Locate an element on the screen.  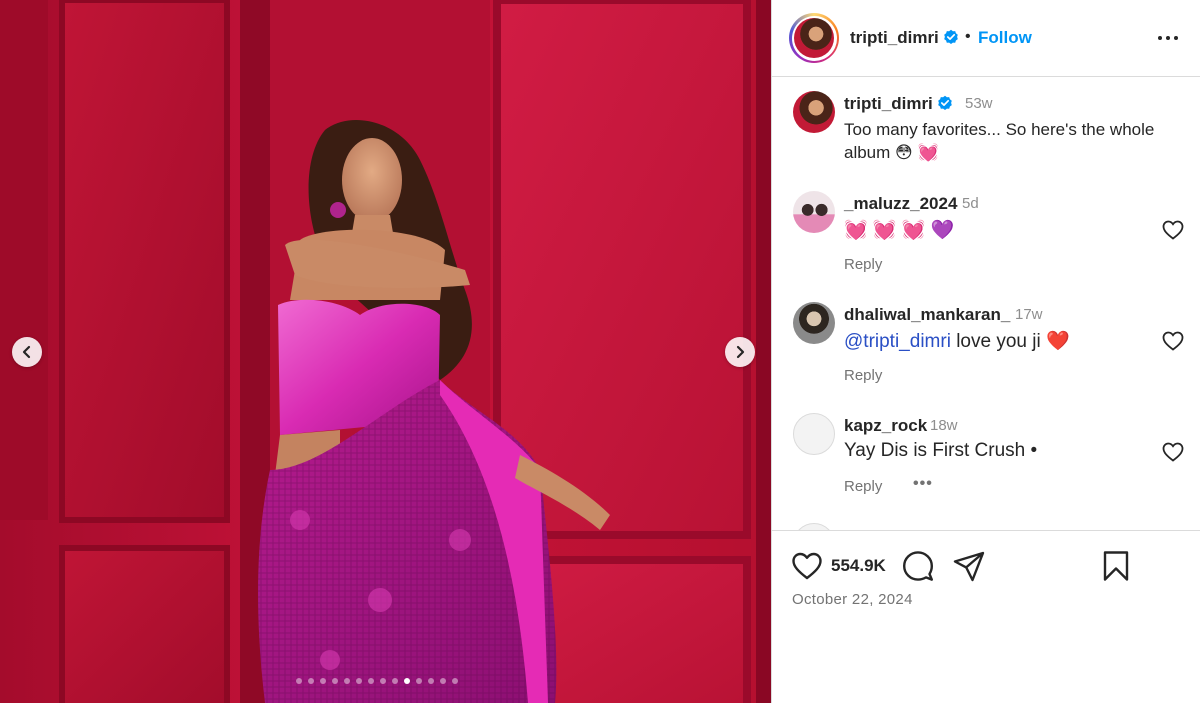
chevron-left-icon is located at coordinates (26, 352).